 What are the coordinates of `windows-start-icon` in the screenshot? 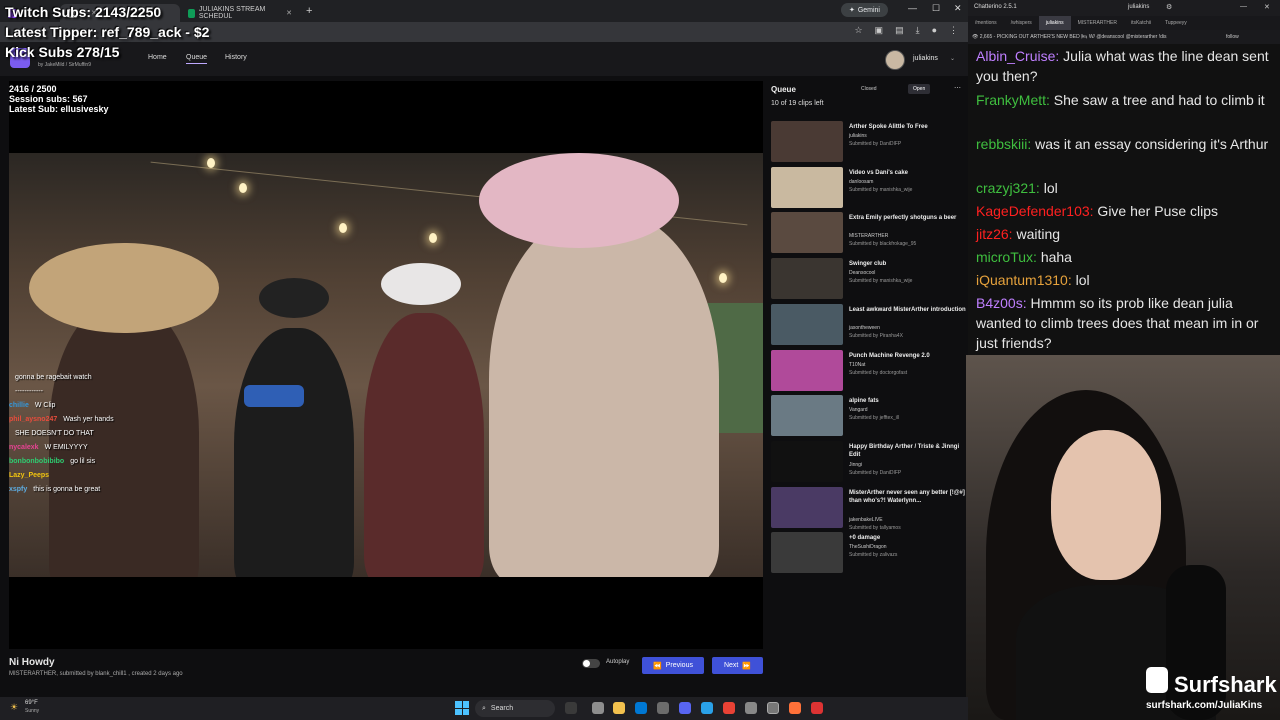 It's located at (462, 708).